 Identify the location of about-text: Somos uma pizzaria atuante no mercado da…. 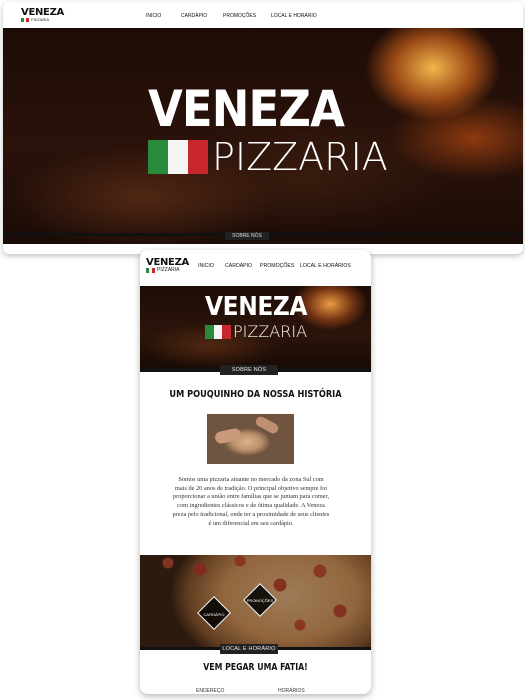
(251, 501).